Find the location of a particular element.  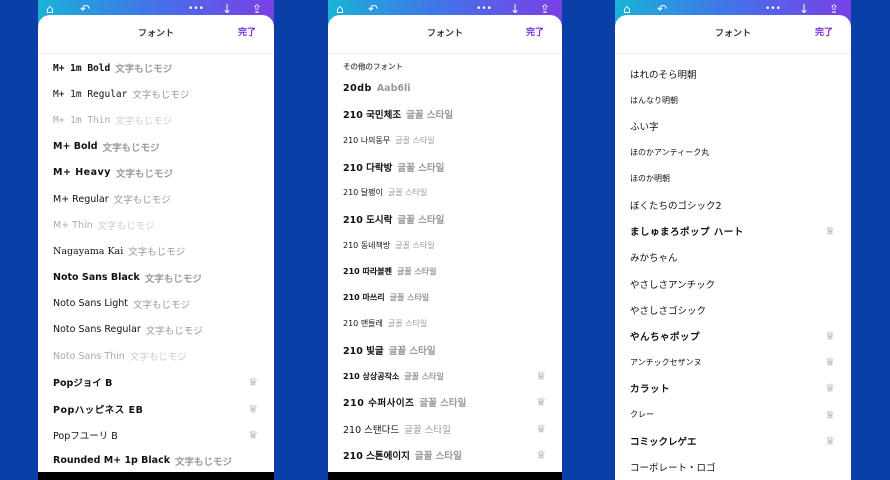

font-list-item: やんちゃポップ ♛ is located at coordinates (733, 336).